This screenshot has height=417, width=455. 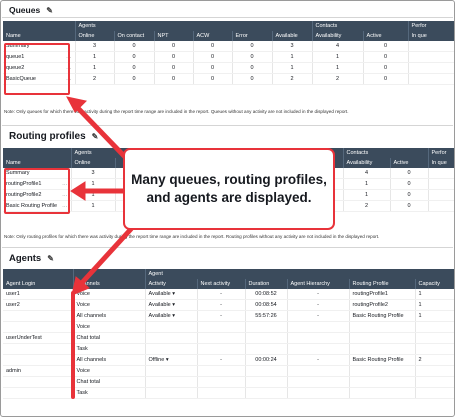 What do you see at coordinates (38, 294) in the screenshot?
I see `agent-login-cell: user1` at bounding box center [38, 294].